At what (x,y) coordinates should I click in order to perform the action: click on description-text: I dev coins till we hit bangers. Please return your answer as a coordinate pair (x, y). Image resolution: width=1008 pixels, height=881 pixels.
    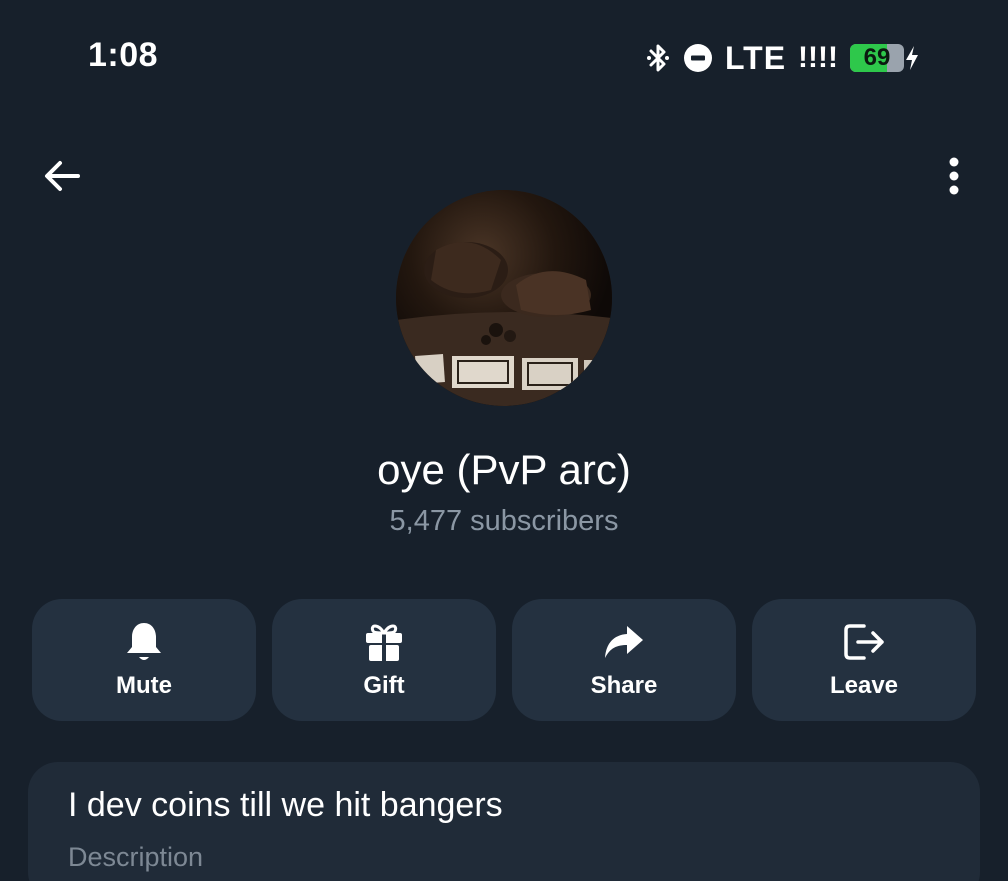
    Looking at the image, I should click on (285, 805).